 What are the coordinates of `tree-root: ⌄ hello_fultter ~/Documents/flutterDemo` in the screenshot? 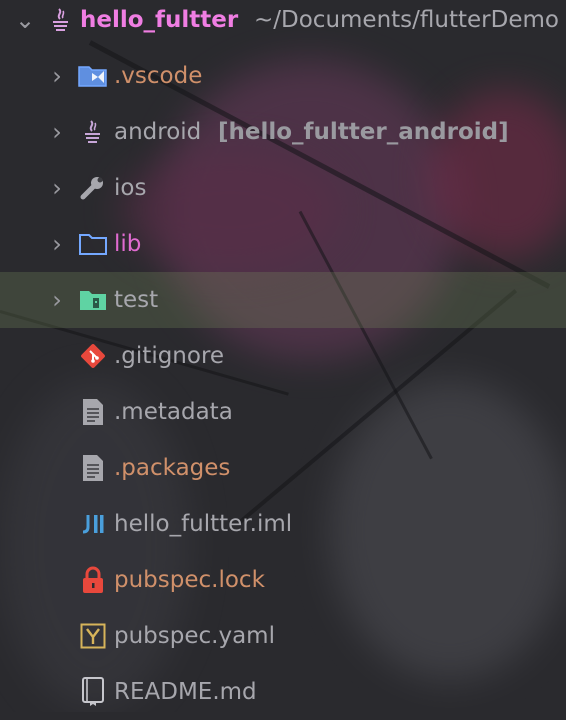 It's located at (283, 24).